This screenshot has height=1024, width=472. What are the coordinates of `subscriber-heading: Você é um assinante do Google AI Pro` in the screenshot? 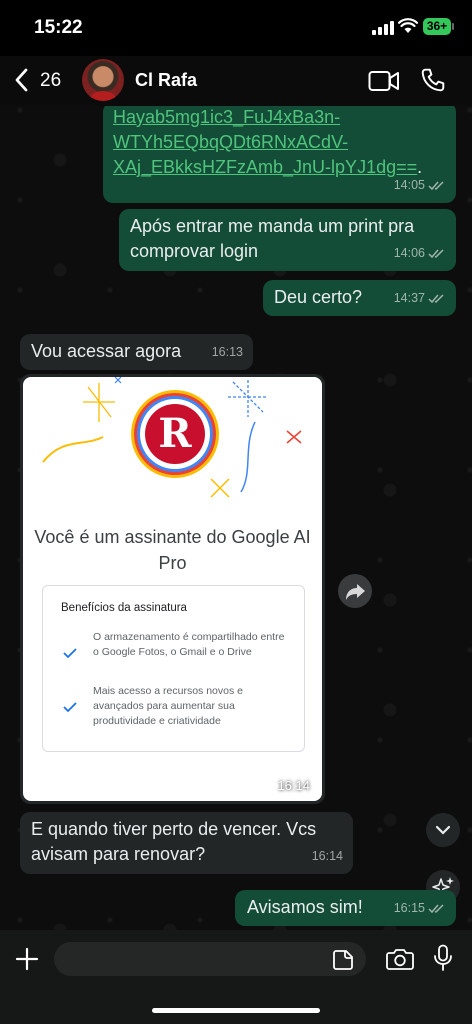 It's located at (172, 550).